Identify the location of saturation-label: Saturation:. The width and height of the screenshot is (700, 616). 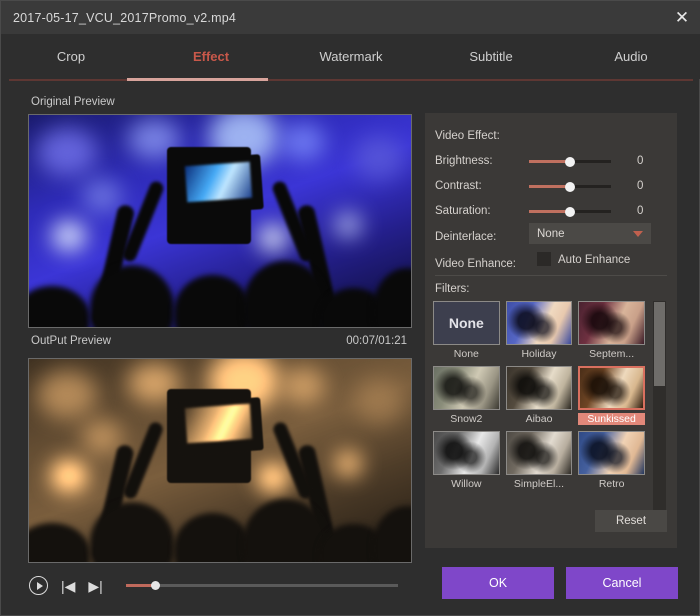
(463, 211).